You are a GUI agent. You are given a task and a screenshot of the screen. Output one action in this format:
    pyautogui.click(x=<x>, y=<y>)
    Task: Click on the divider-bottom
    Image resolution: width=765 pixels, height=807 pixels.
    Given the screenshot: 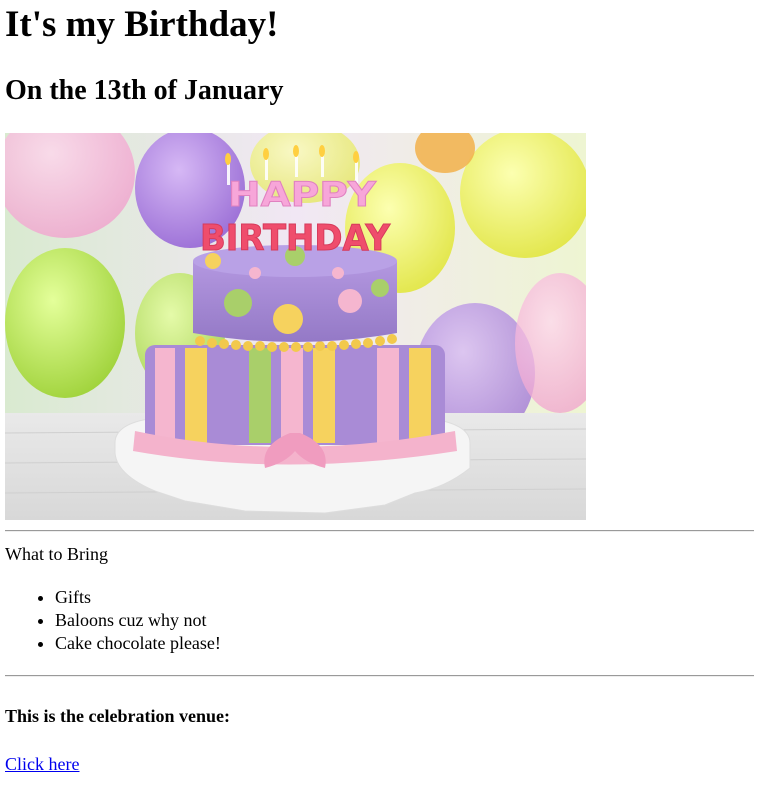 What is the action you would take?
    pyautogui.click(x=379, y=676)
    